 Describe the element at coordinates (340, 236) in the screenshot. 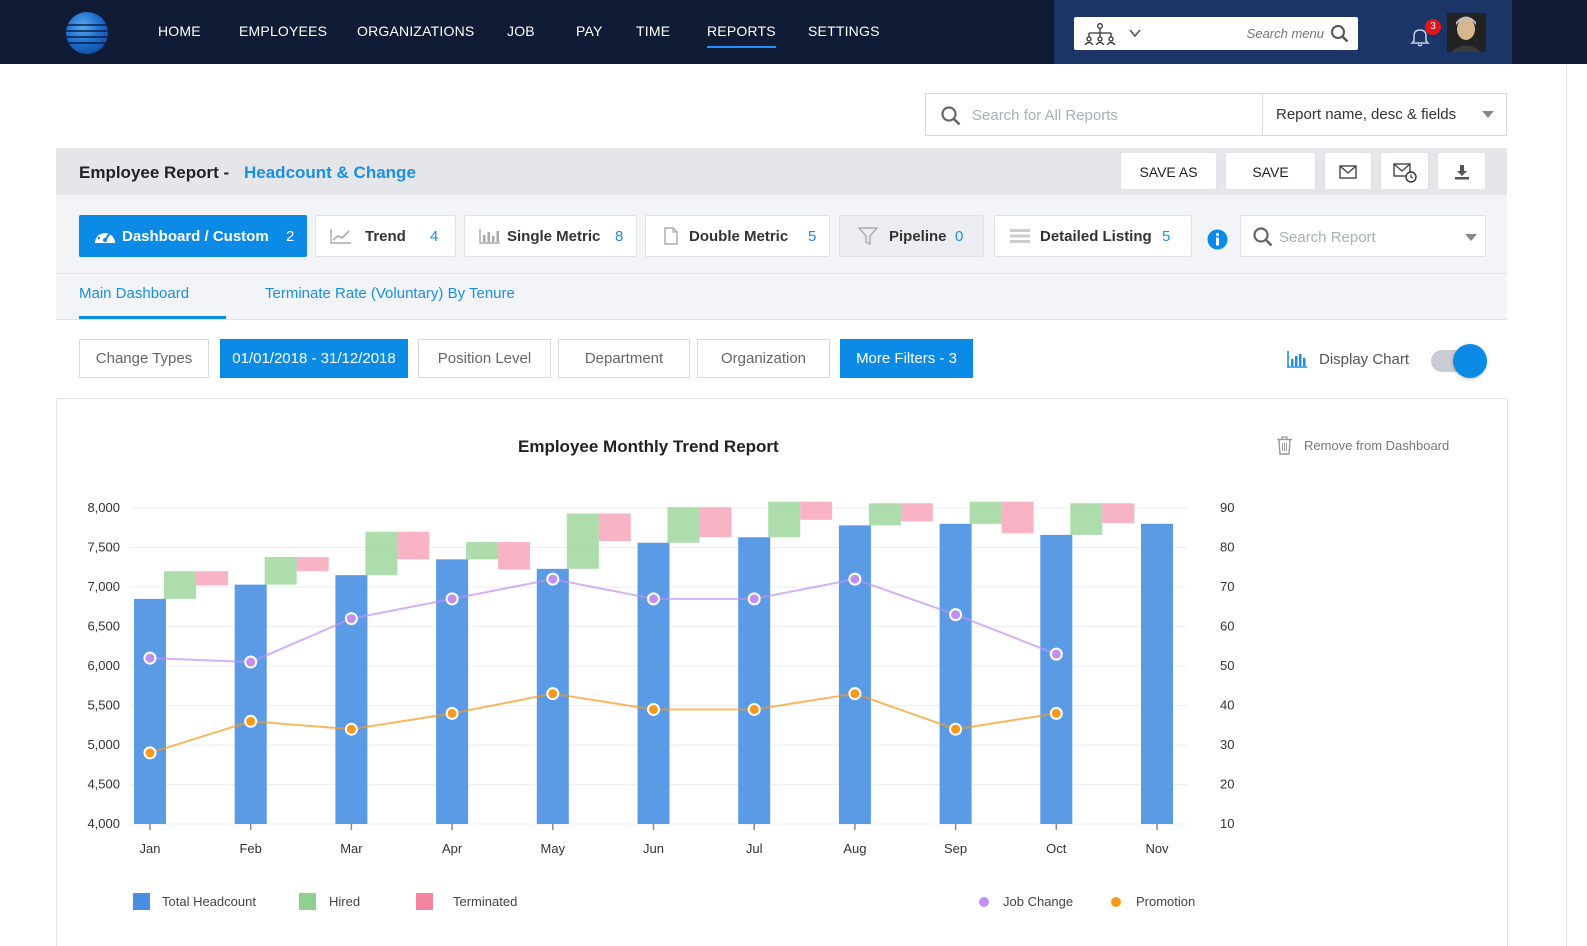

I see `trend-icon` at that location.